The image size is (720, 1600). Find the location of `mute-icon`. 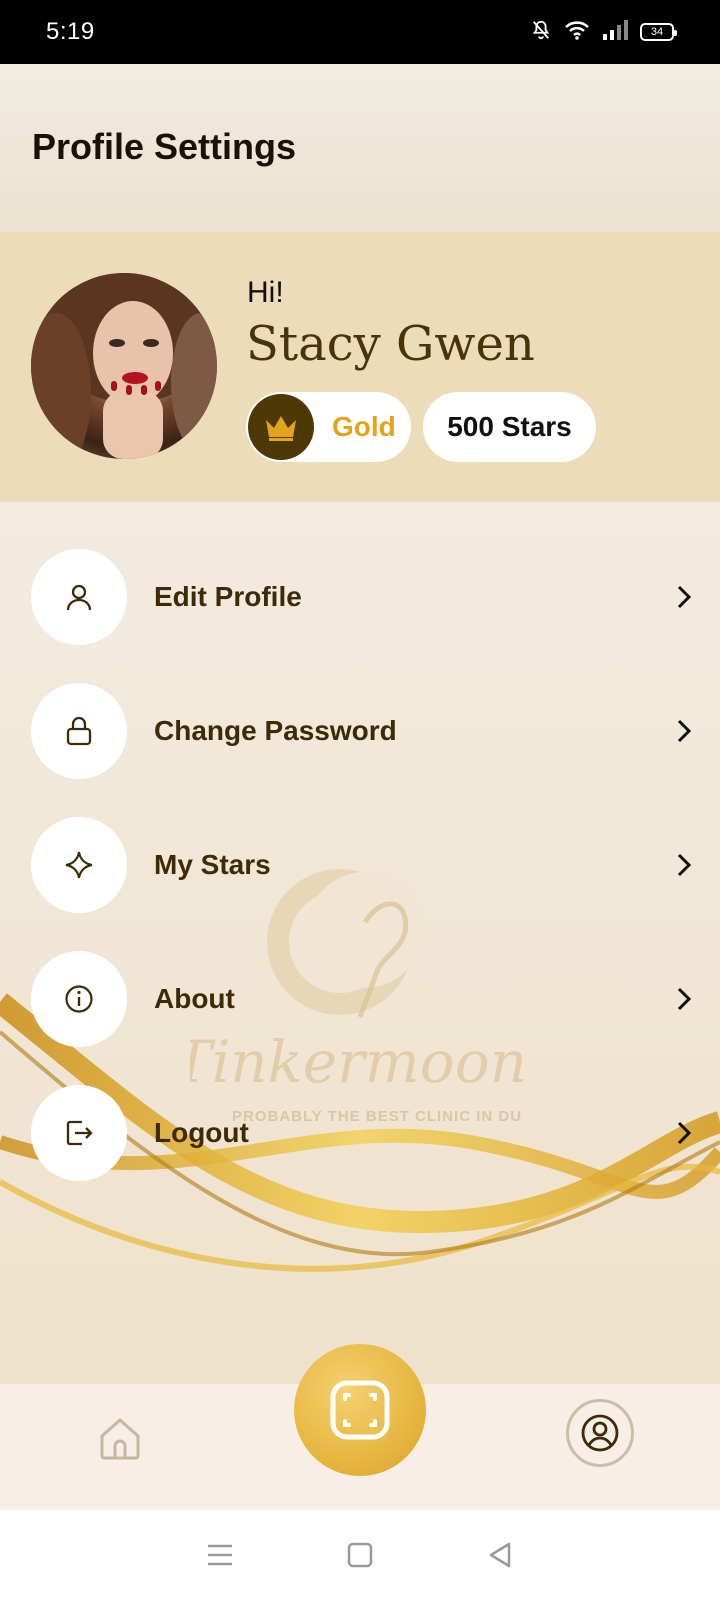

mute-icon is located at coordinates (541, 32).